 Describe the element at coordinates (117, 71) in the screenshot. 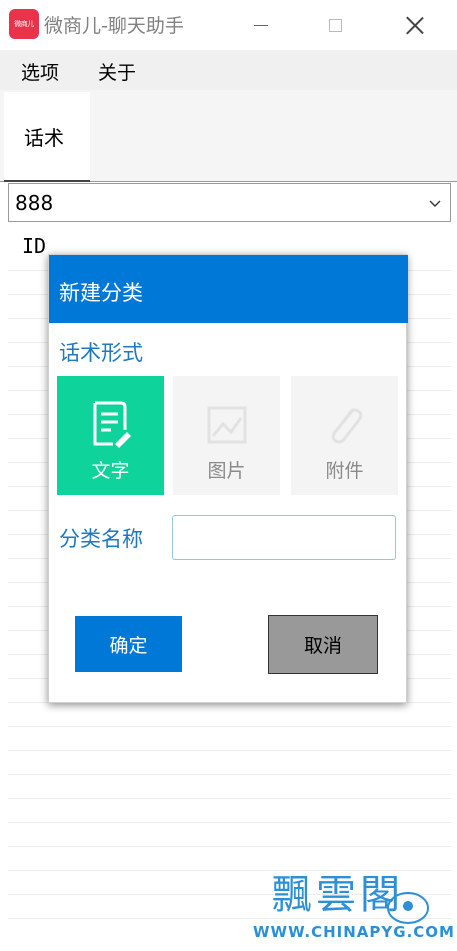

I see `menu-about: 关于` at that location.